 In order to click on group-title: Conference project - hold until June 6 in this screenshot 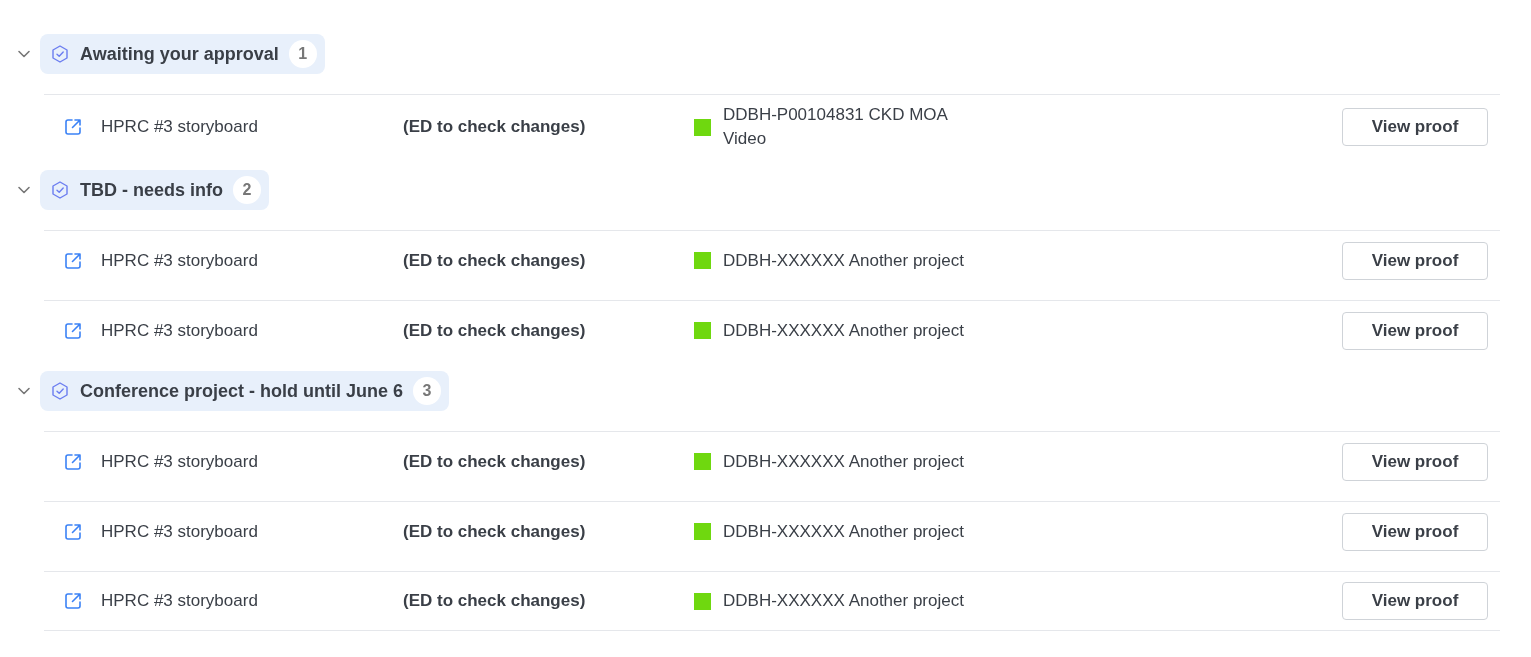, I will do `click(242, 391)`.